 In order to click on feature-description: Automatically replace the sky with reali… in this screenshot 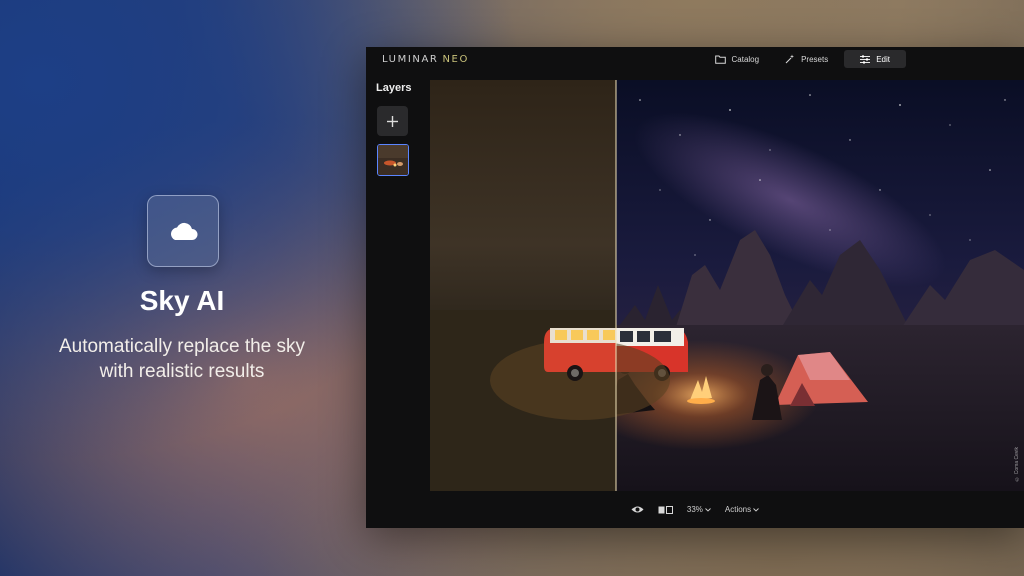, I will do `click(182, 359)`.